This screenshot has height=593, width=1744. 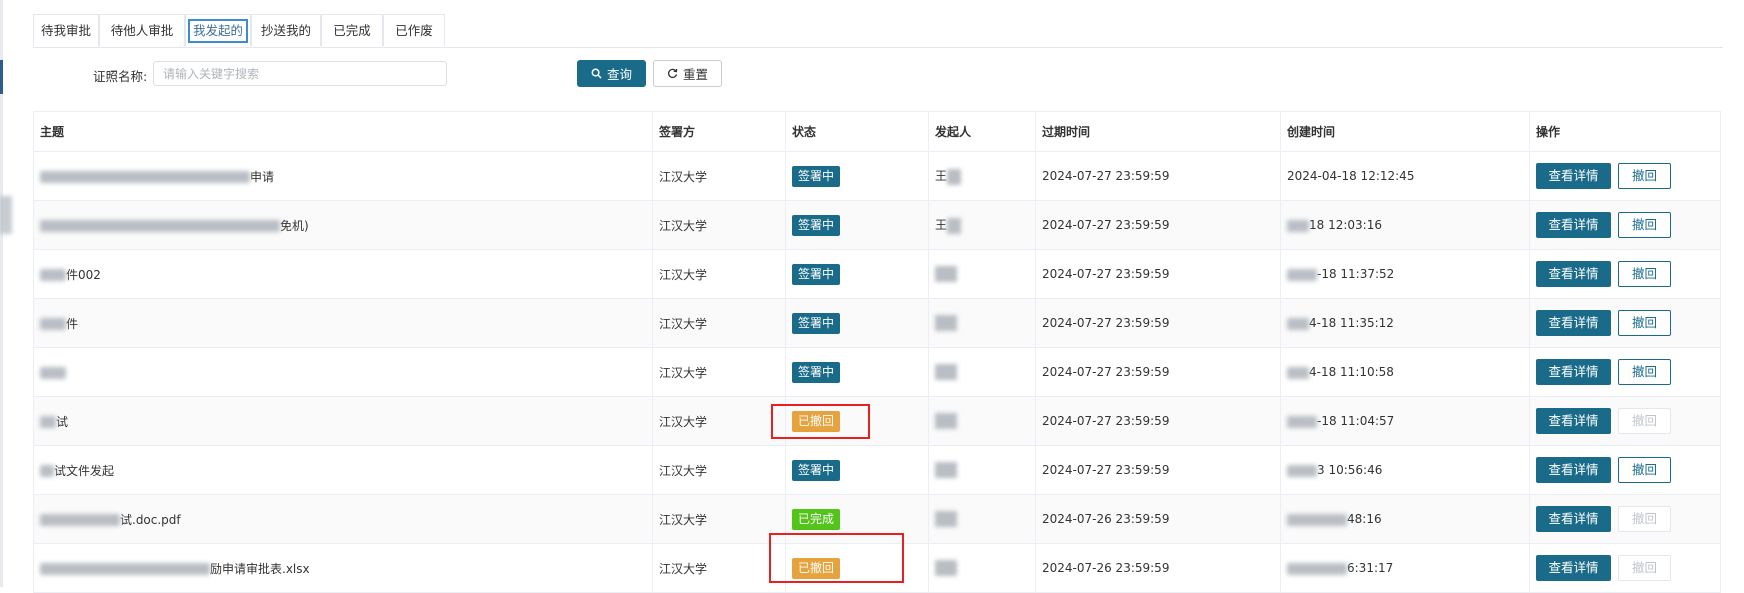 What do you see at coordinates (300, 73) in the screenshot?
I see `search-input` at bounding box center [300, 73].